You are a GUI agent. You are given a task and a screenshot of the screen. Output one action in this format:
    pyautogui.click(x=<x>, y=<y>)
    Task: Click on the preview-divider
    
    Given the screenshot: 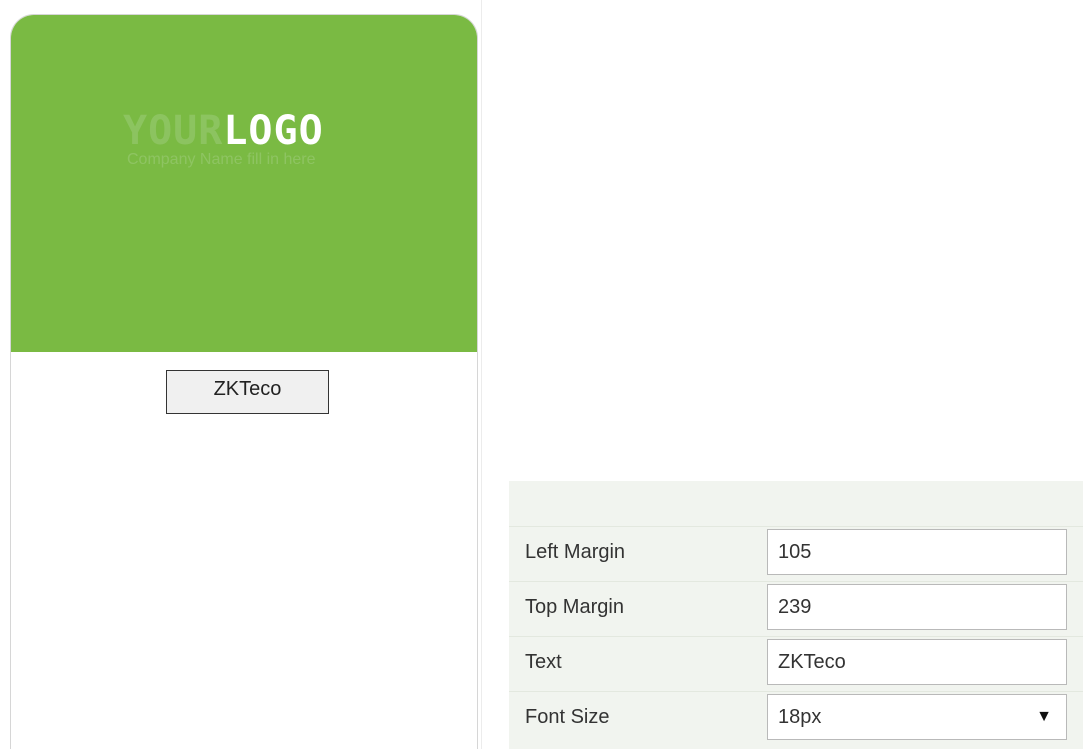 What is the action you would take?
    pyautogui.click(x=481, y=374)
    